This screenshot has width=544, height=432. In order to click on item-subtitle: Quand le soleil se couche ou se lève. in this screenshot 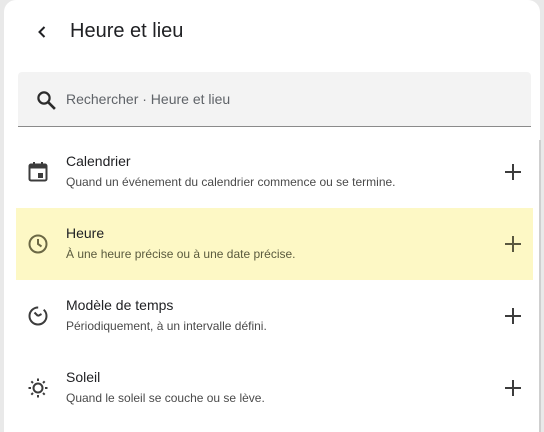, I will do `click(165, 398)`.